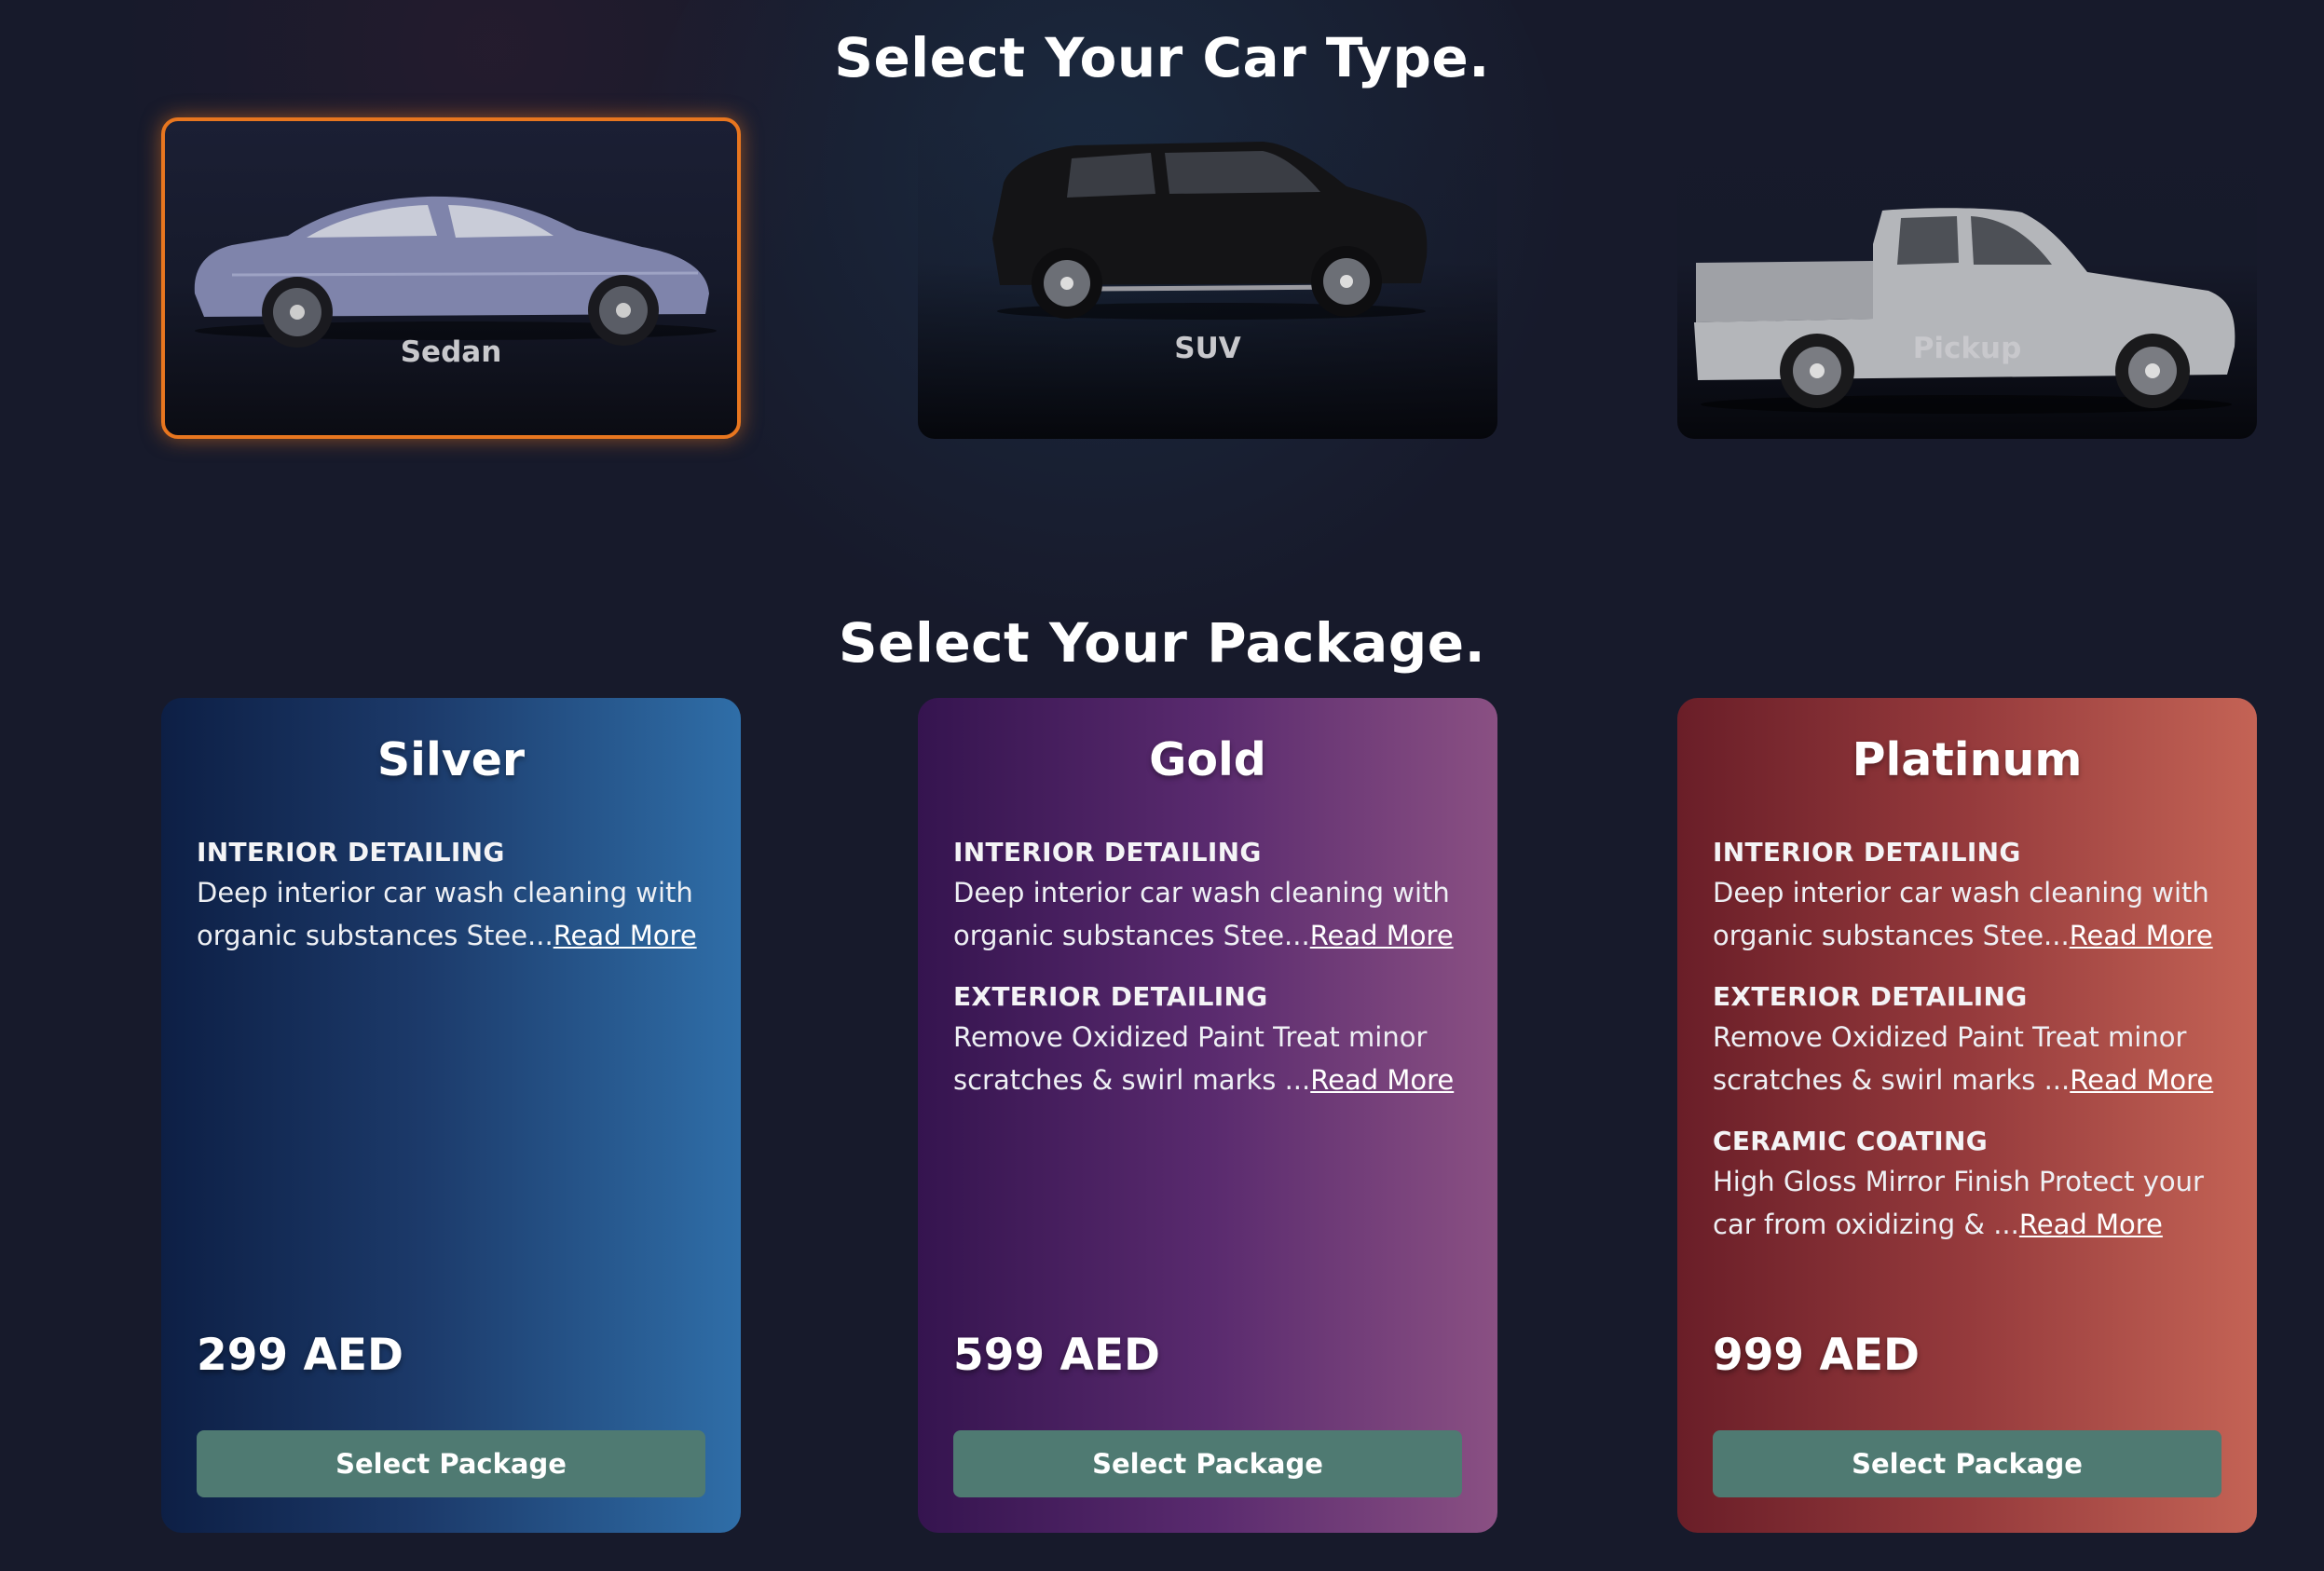 The width and height of the screenshot is (2324, 1571). Describe the element at coordinates (1056, 1356) in the screenshot. I see `package-price: 599 AED` at that location.